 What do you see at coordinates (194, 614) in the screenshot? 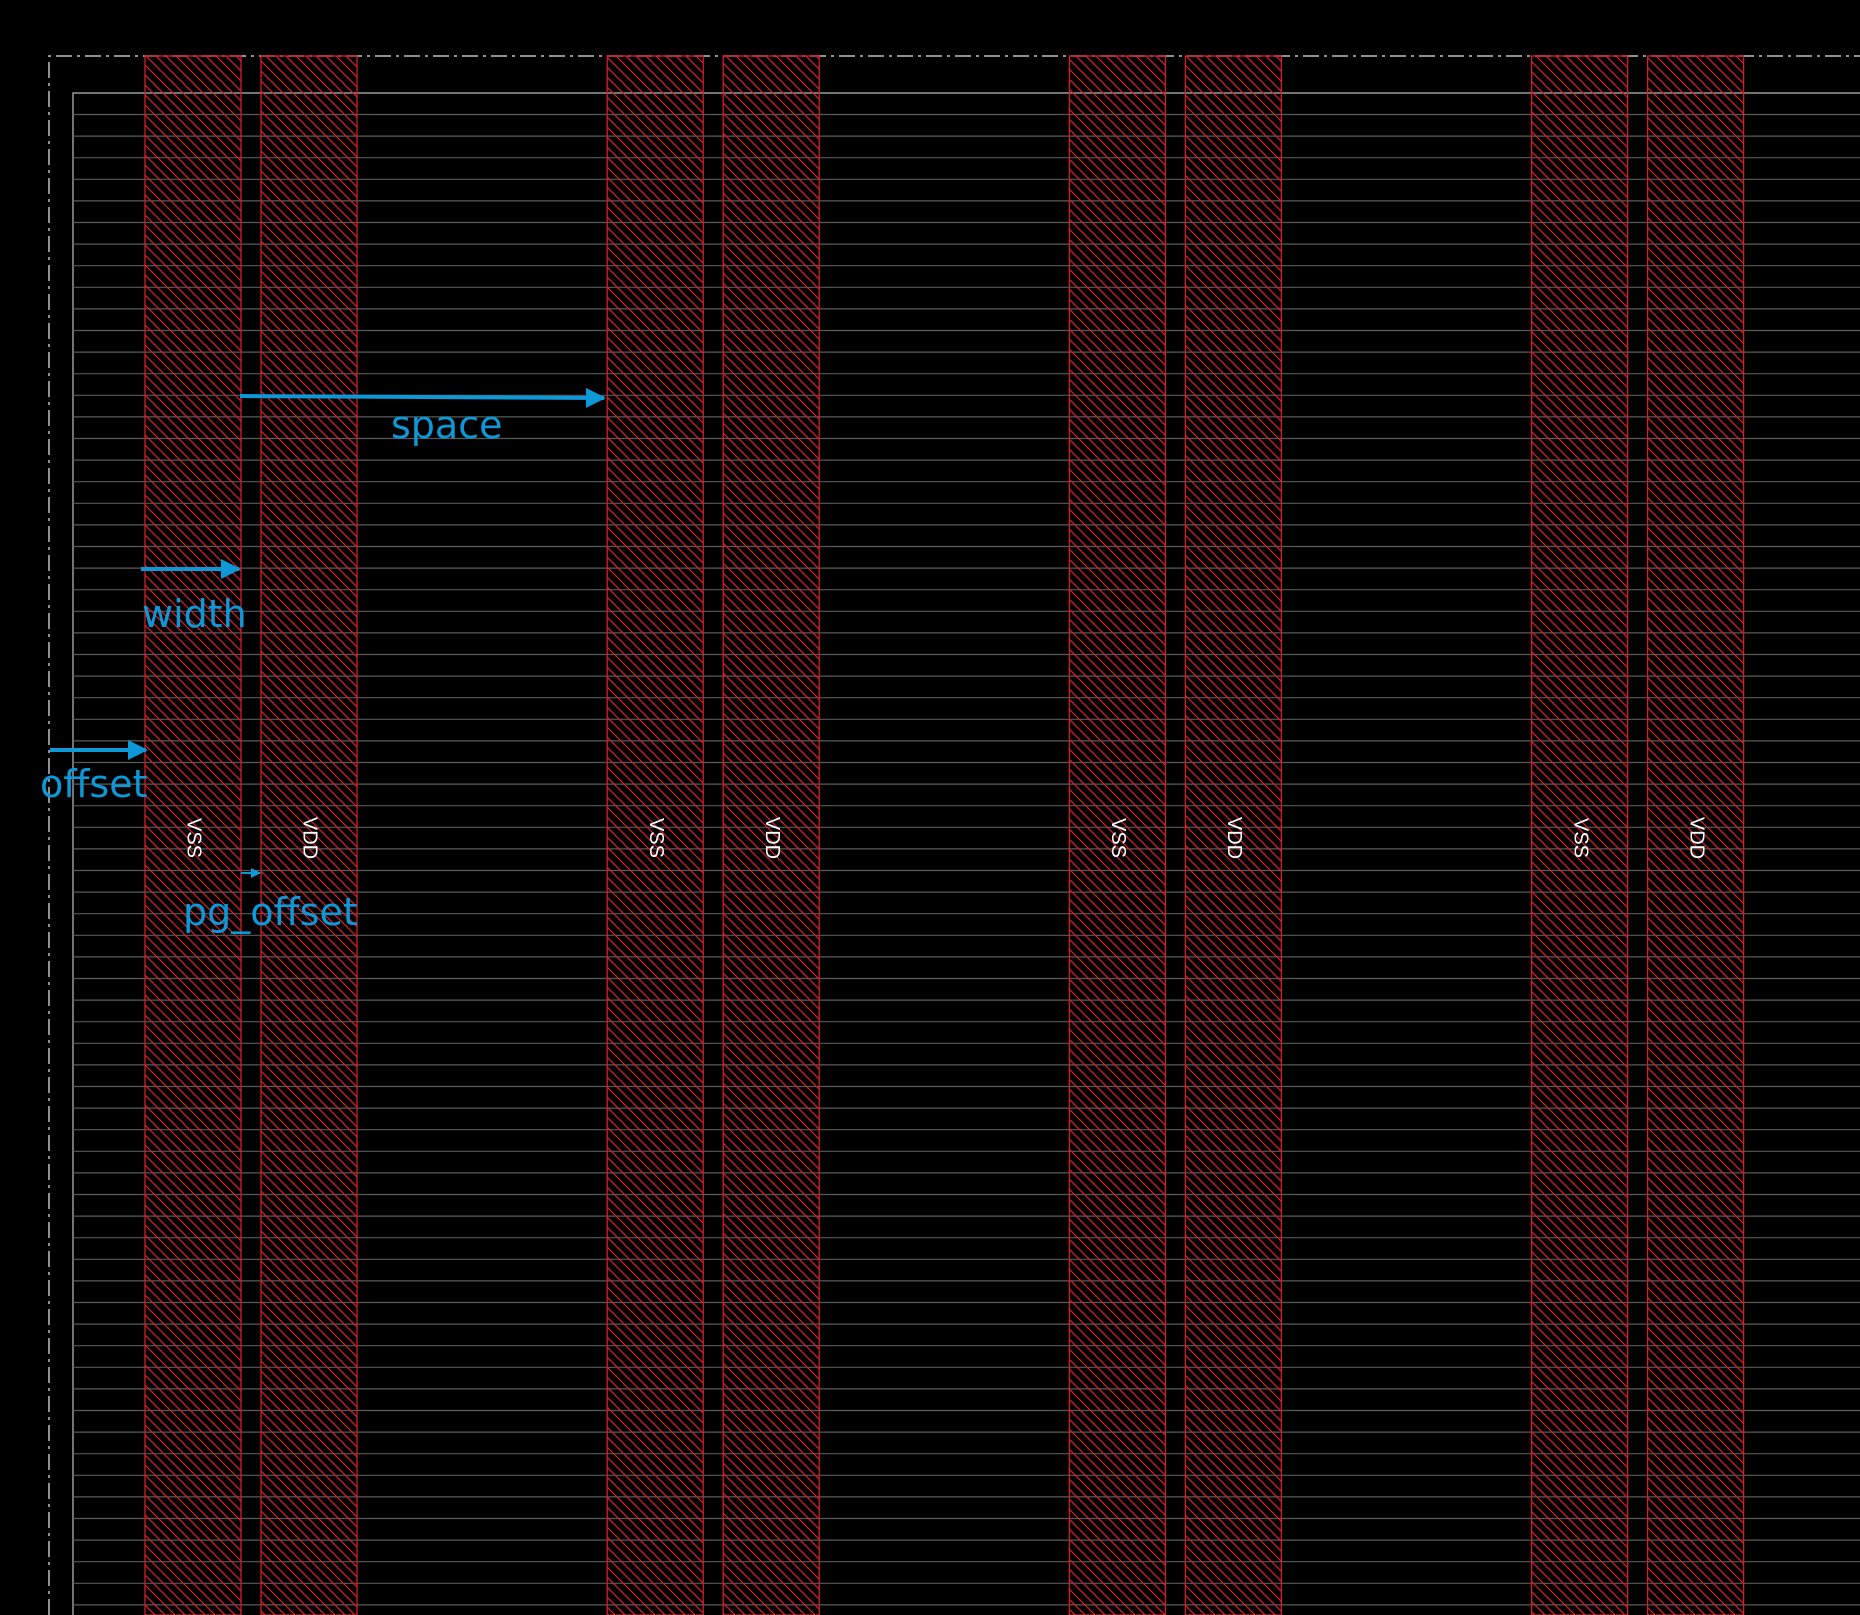
I see `width-label: width` at bounding box center [194, 614].